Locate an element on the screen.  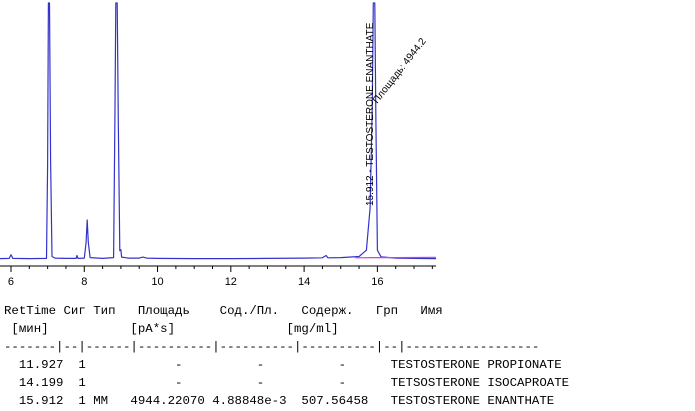
x-axis: 6 8 10 12 14 16 is located at coordinates (218, 276).